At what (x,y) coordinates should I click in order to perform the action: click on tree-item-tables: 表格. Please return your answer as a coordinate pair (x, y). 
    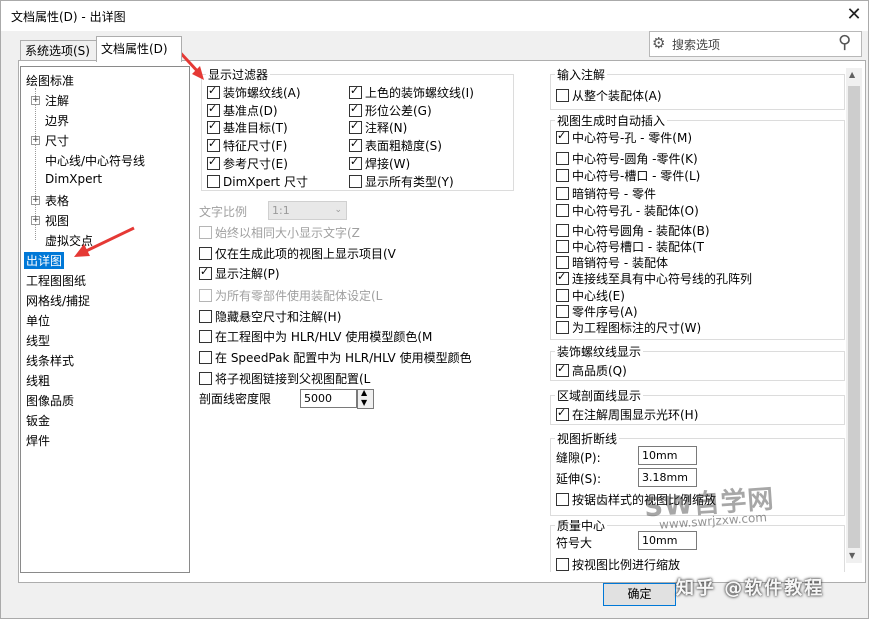
    Looking at the image, I should click on (57, 200).